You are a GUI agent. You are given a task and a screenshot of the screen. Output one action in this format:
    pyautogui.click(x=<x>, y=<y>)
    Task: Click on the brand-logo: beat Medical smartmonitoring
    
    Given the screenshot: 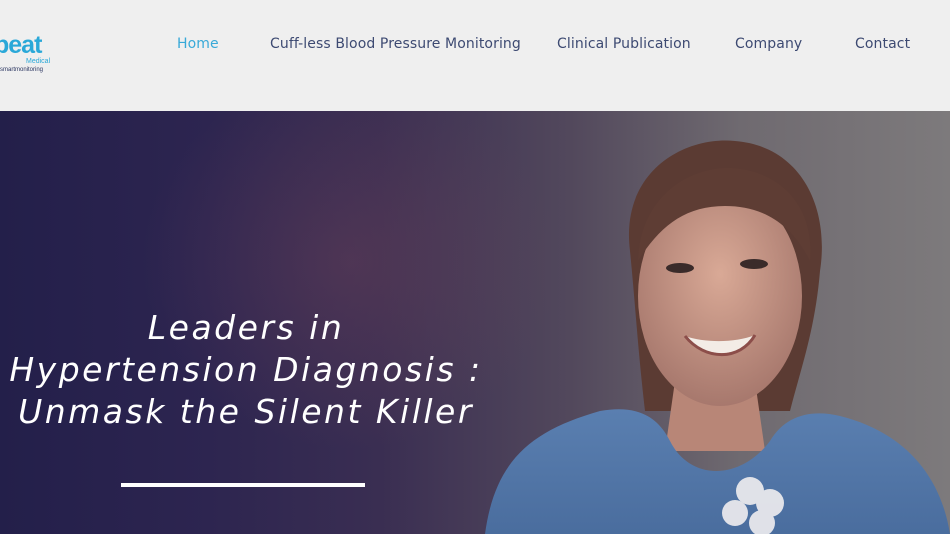 What is the action you would take?
    pyautogui.click(x=30, y=54)
    